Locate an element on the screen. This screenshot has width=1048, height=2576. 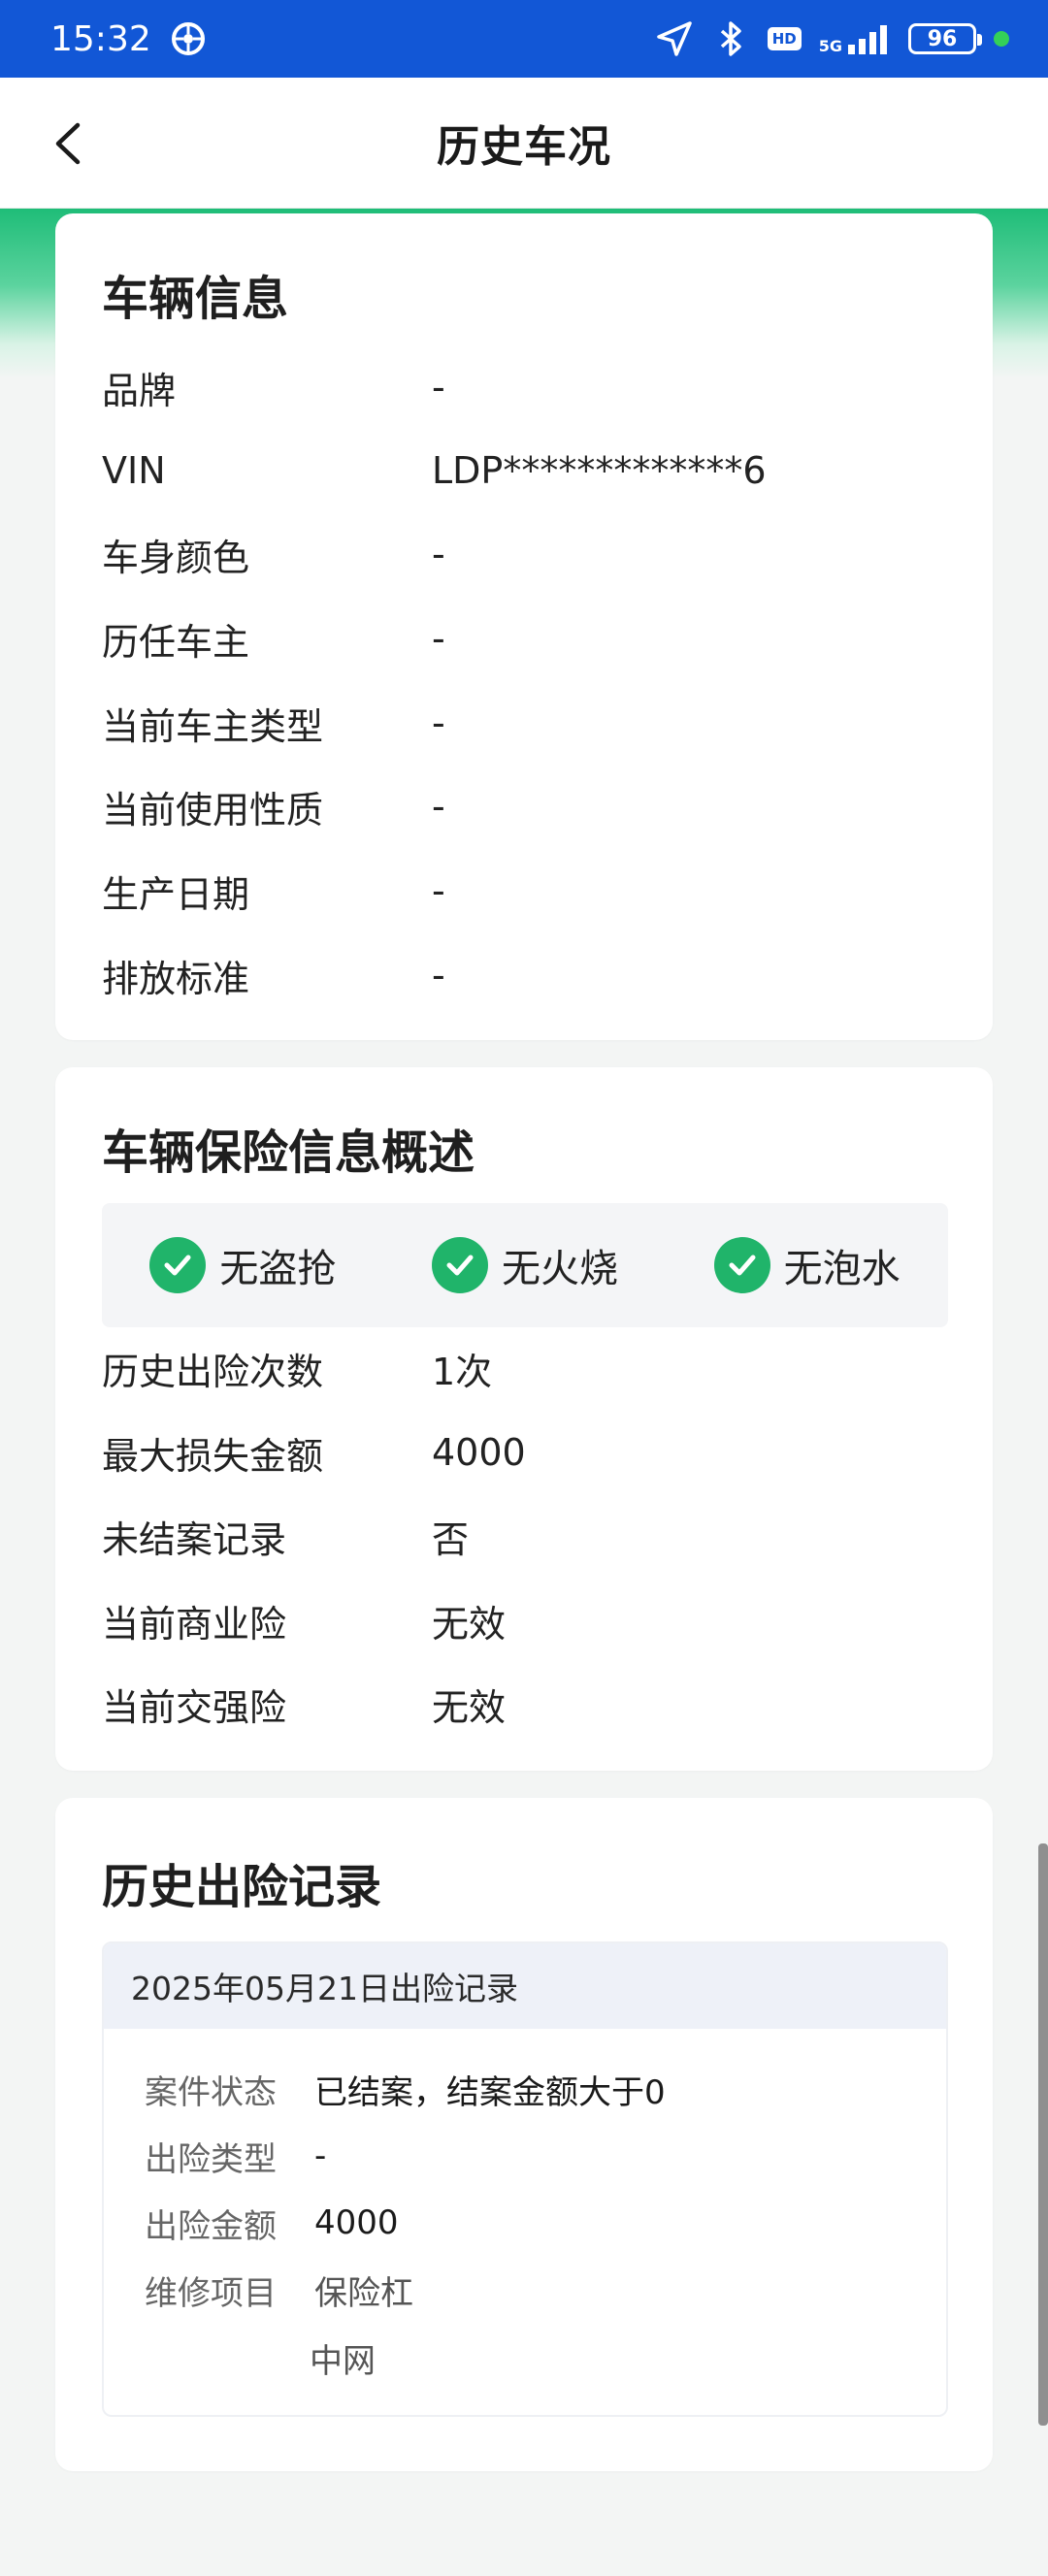
status-bar: 15:32 HD 5G 96 is located at coordinates (524, 39).